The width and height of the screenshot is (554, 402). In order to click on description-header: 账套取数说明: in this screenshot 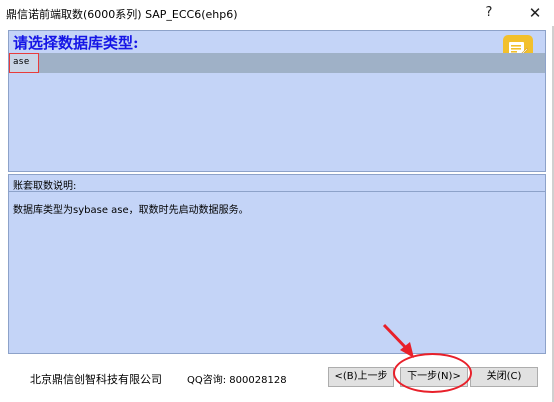, I will do `click(277, 183)`.